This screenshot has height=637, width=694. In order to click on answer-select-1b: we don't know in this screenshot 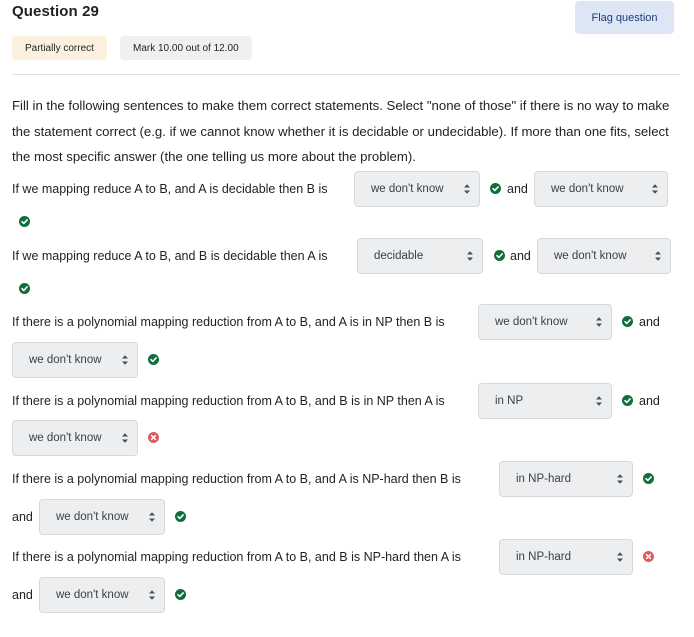, I will do `click(601, 189)`.